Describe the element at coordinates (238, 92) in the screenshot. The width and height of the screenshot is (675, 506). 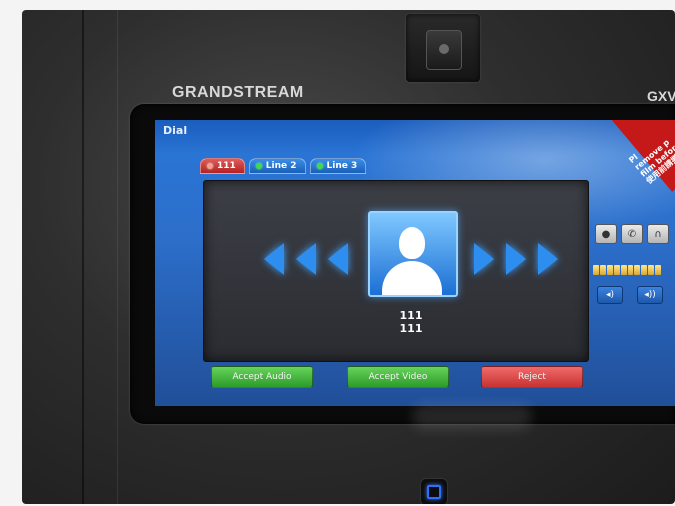
I see `brand-logo: GRANDSTREAM` at that location.